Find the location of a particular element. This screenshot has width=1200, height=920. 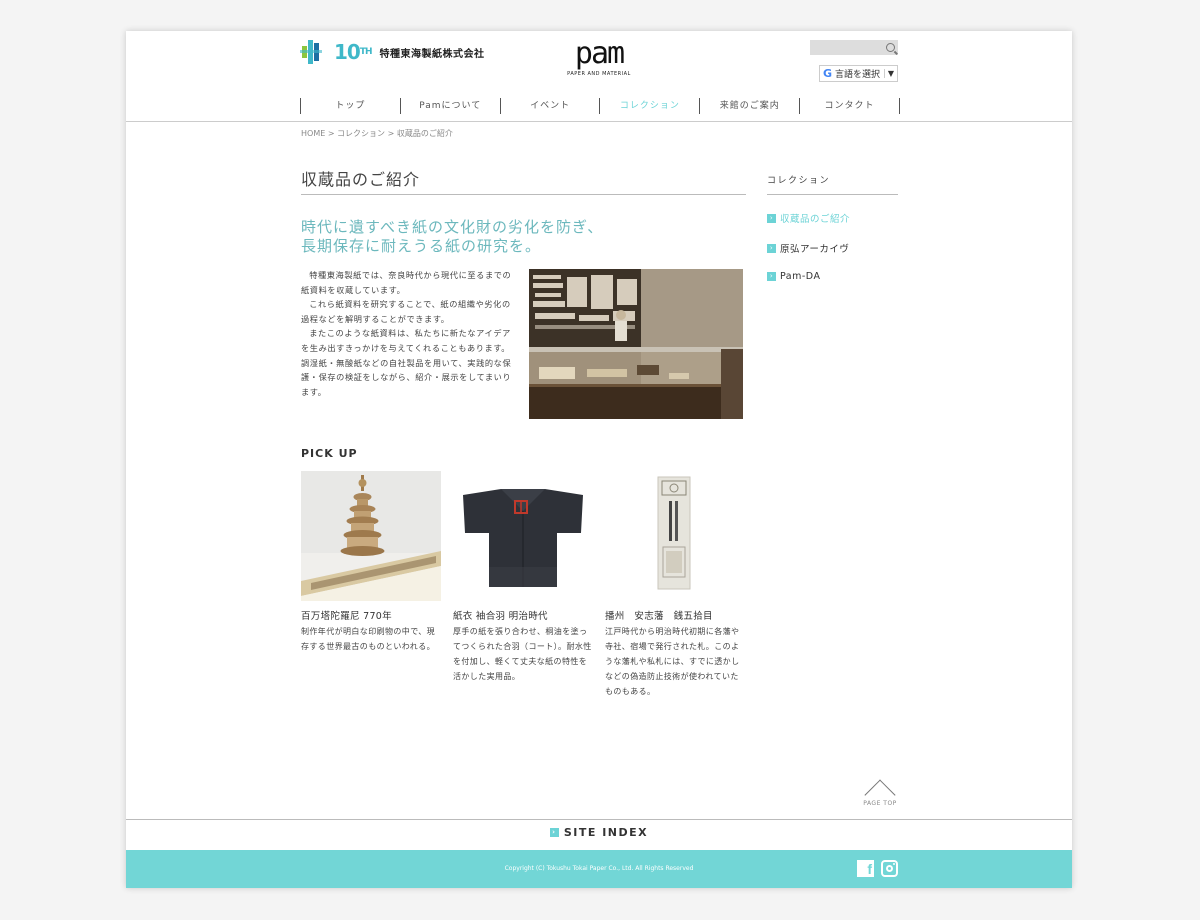

main-nav: トップ Pamについて イベント コレクション 来館のご案内 コンタクト is located at coordinates (600, 106).